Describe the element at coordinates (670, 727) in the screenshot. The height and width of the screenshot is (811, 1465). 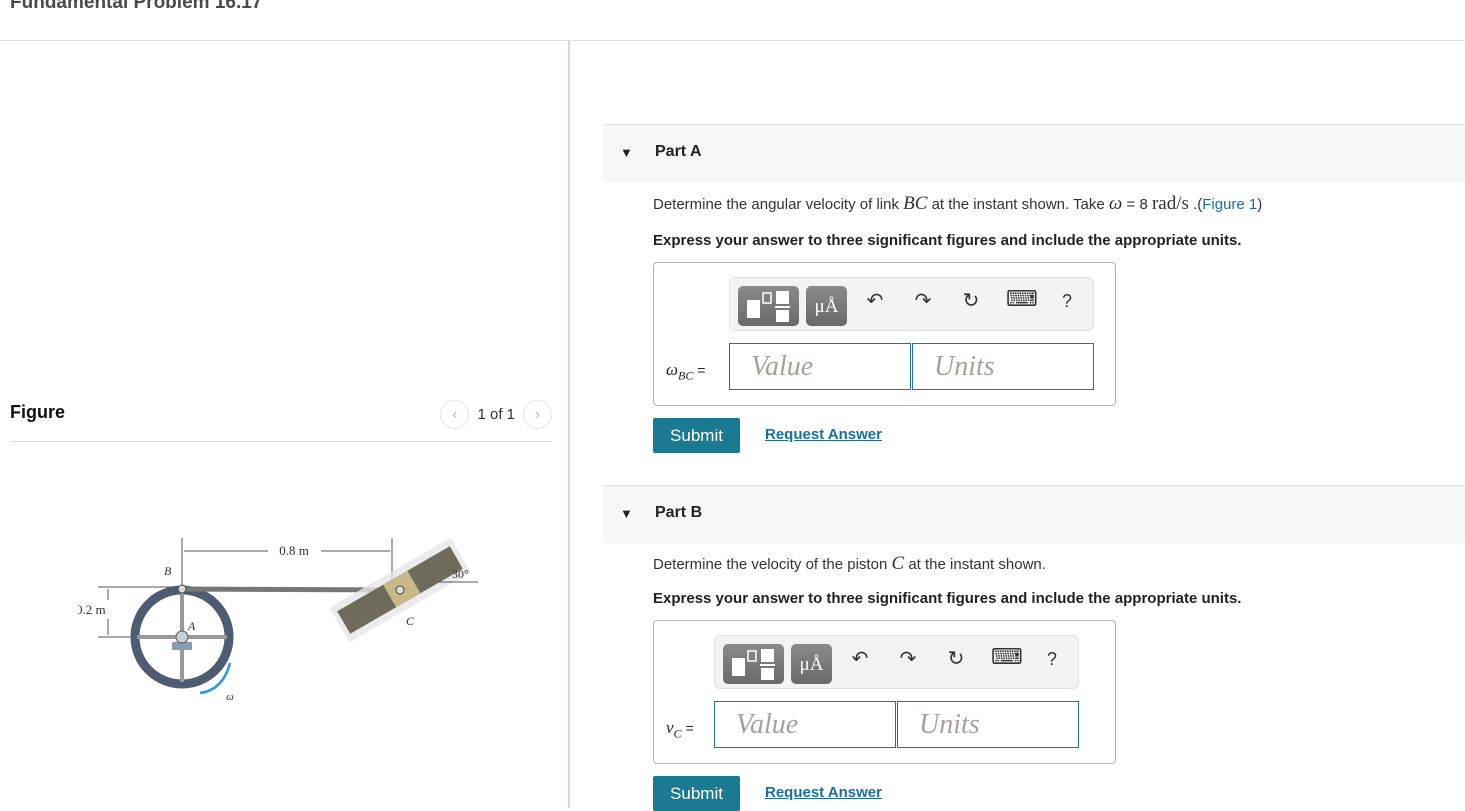
I see `variable-symbol: v` at that location.